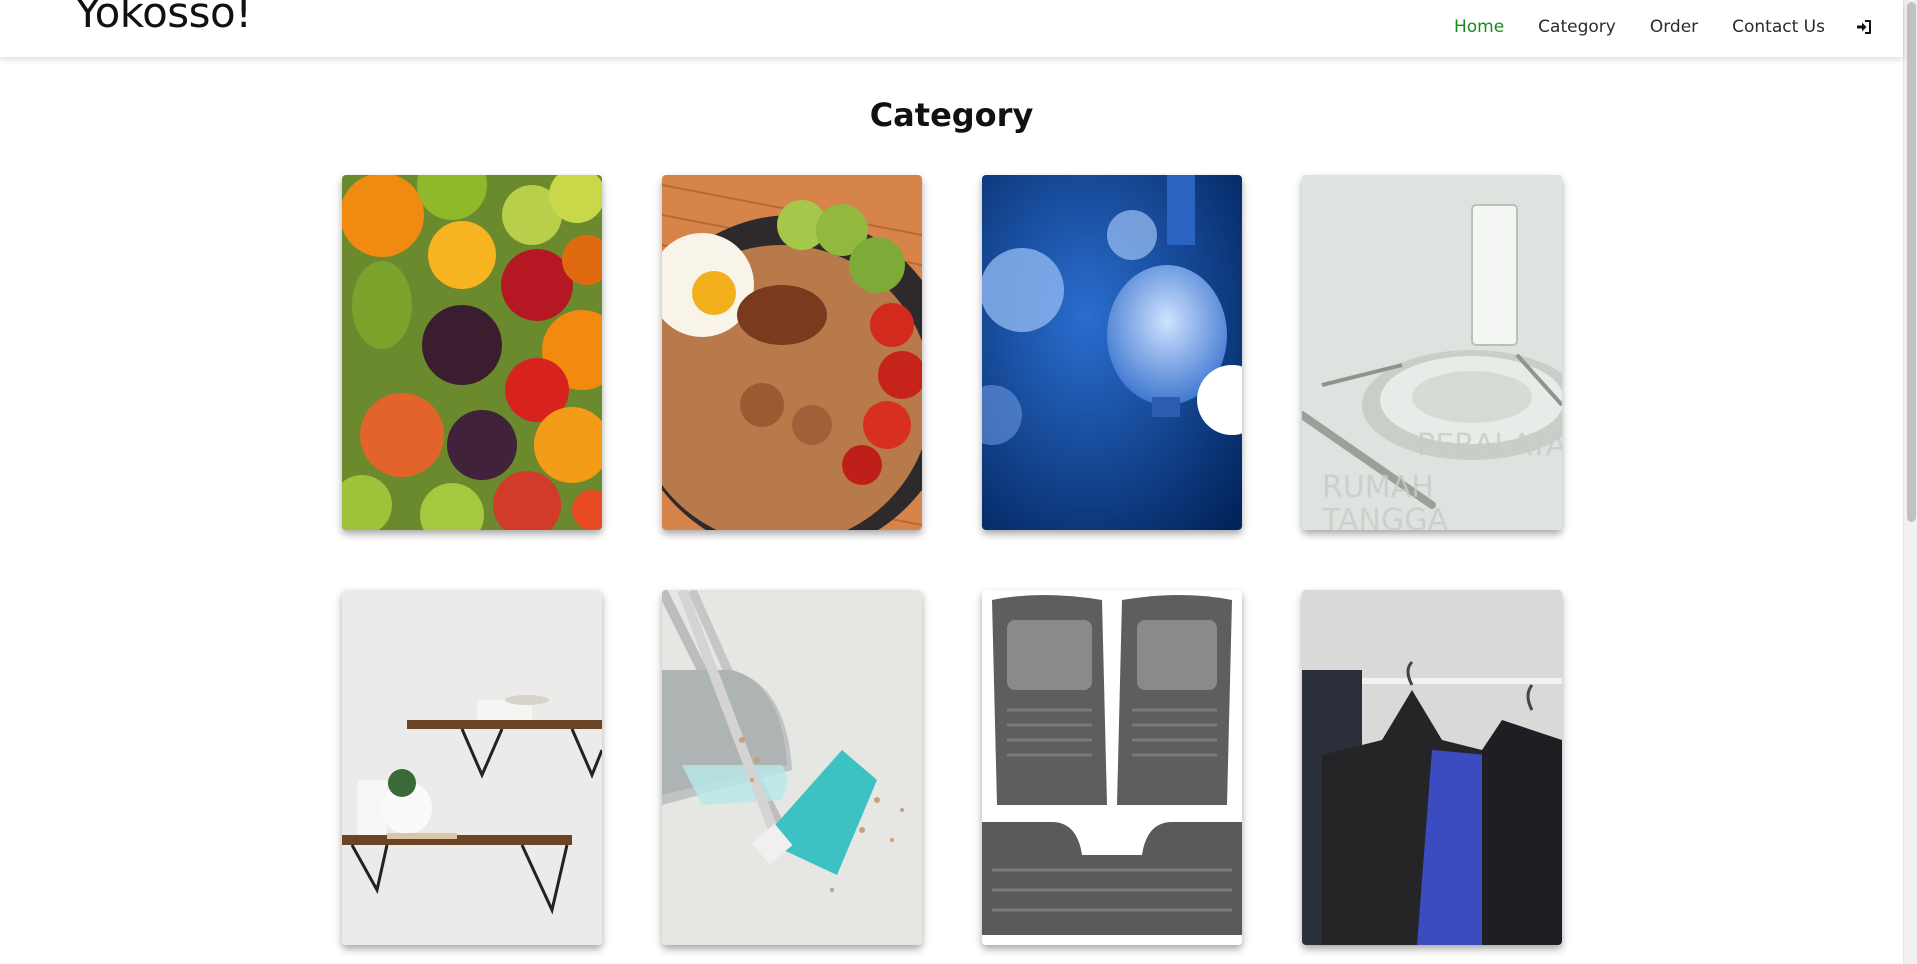 This screenshot has width=1917, height=964. I want to click on nav-home-link: Home, so click(1479, 27).